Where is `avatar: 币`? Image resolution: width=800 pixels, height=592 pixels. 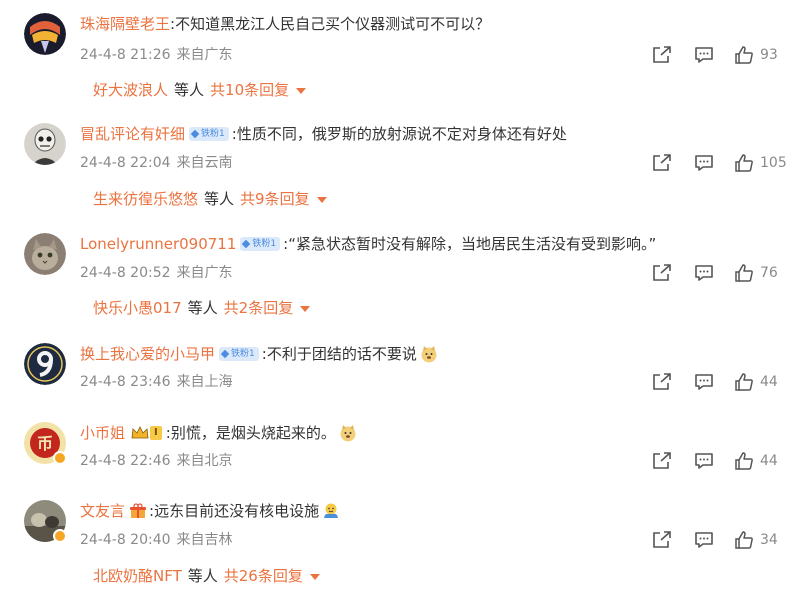 avatar: 币 is located at coordinates (45, 443).